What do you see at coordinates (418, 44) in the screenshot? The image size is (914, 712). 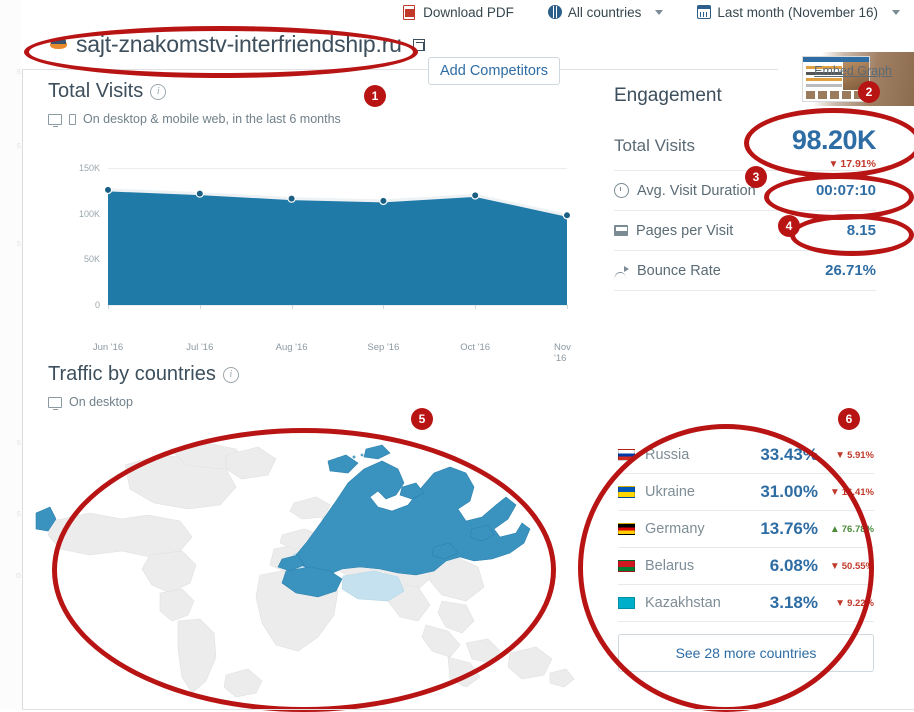 I see `external-link-icon` at bounding box center [418, 44].